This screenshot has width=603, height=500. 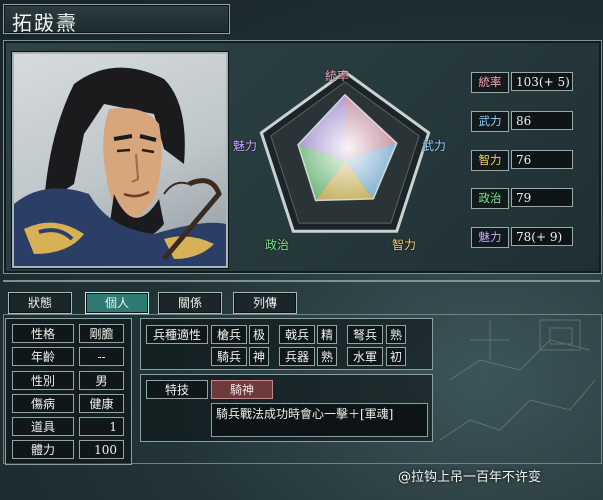 What do you see at coordinates (101, 333) in the screenshot?
I see `info-value: 剛膽` at bounding box center [101, 333].